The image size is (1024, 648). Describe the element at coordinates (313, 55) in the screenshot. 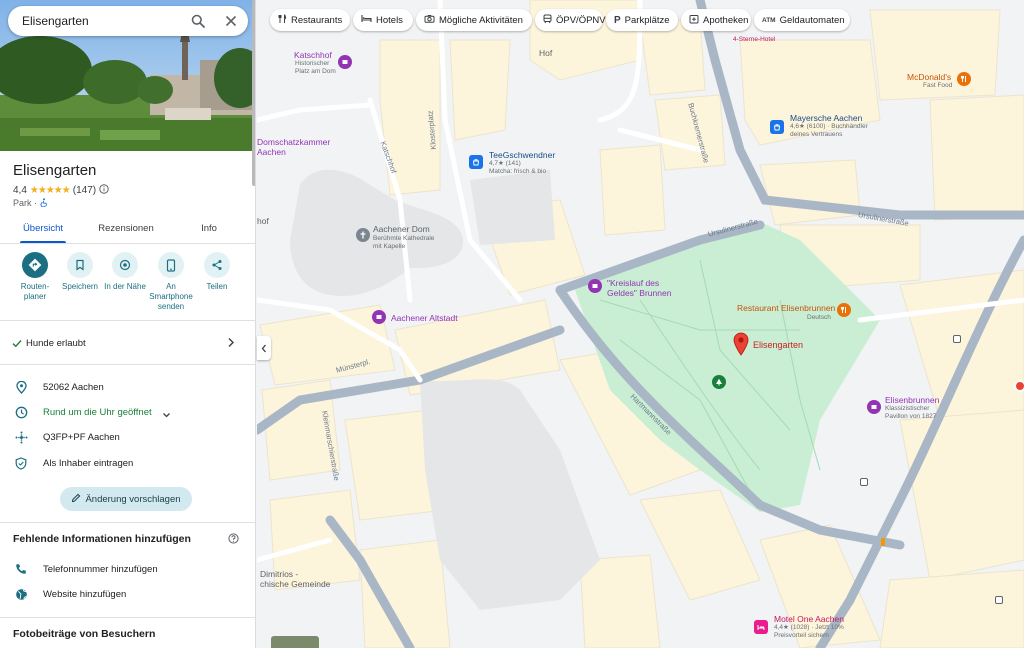

I see `map-label-katschhof: Katschhof` at that location.